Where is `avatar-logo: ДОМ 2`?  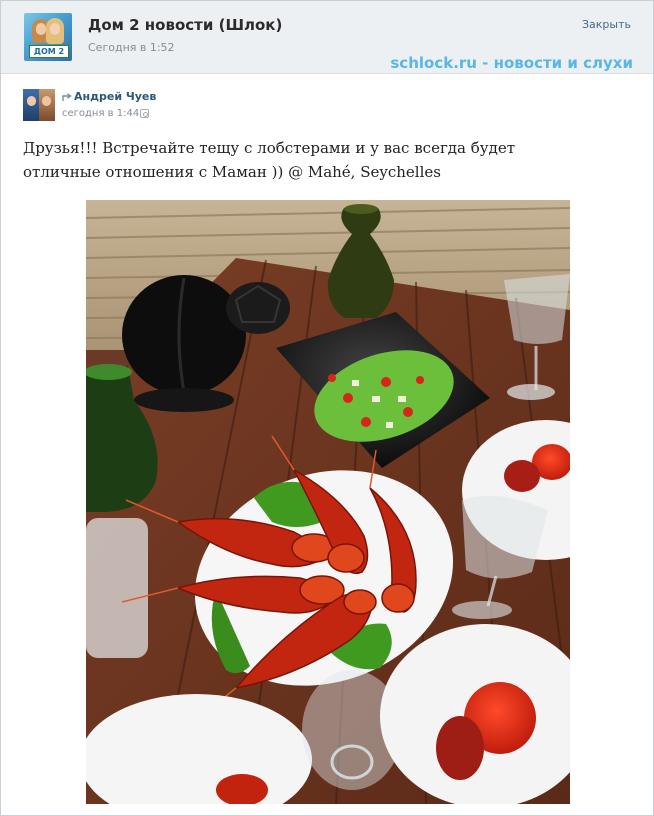 avatar-logo: ДОМ 2 is located at coordinates (49, 51).